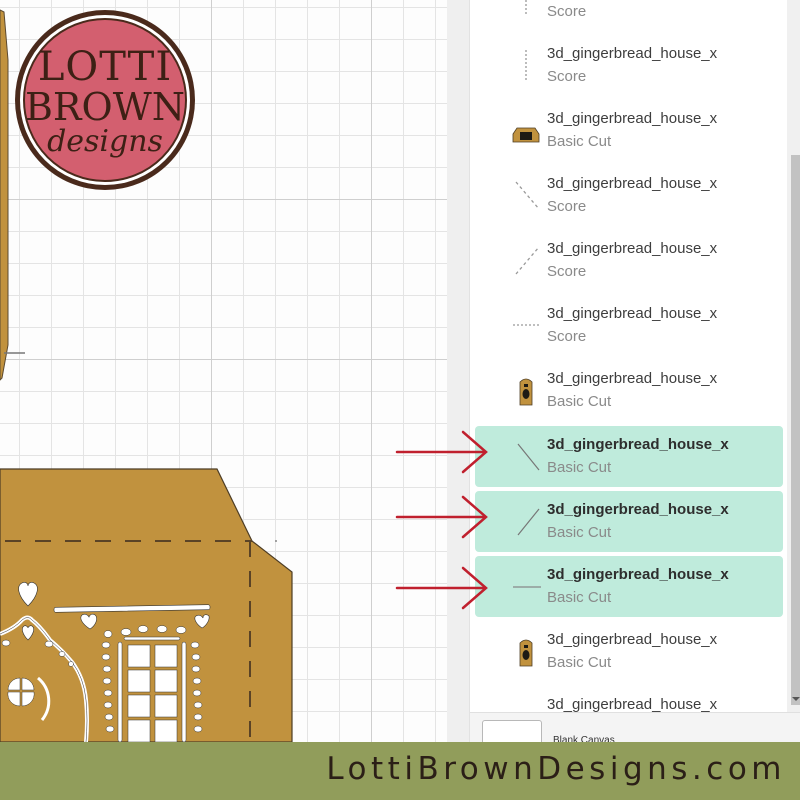 Image resolution: width=800 pixels, height=800 pixels. I want to click on logo-text-designs: designs, so click(105, 141).